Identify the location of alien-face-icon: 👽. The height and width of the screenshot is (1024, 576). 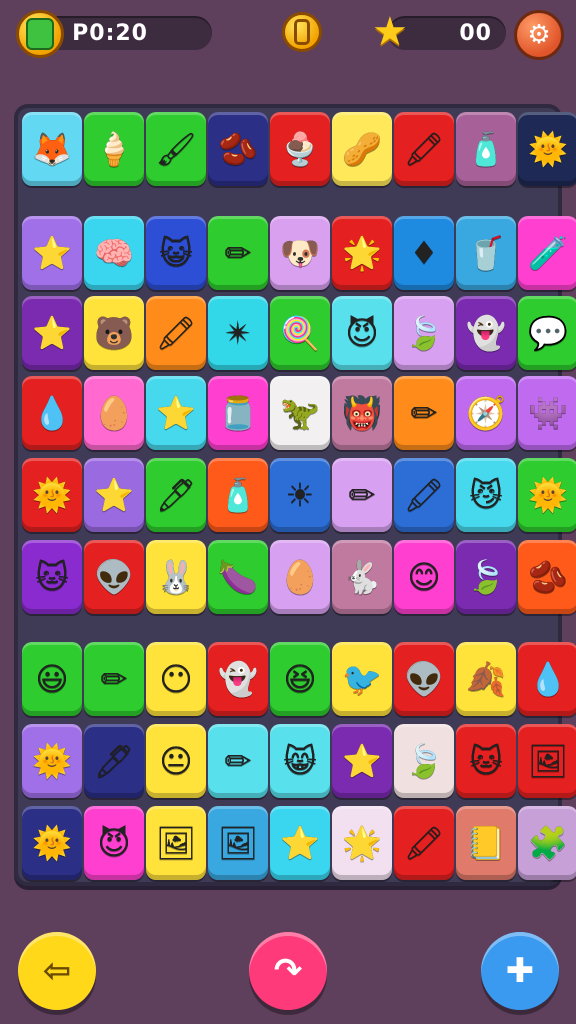
(424, 679).